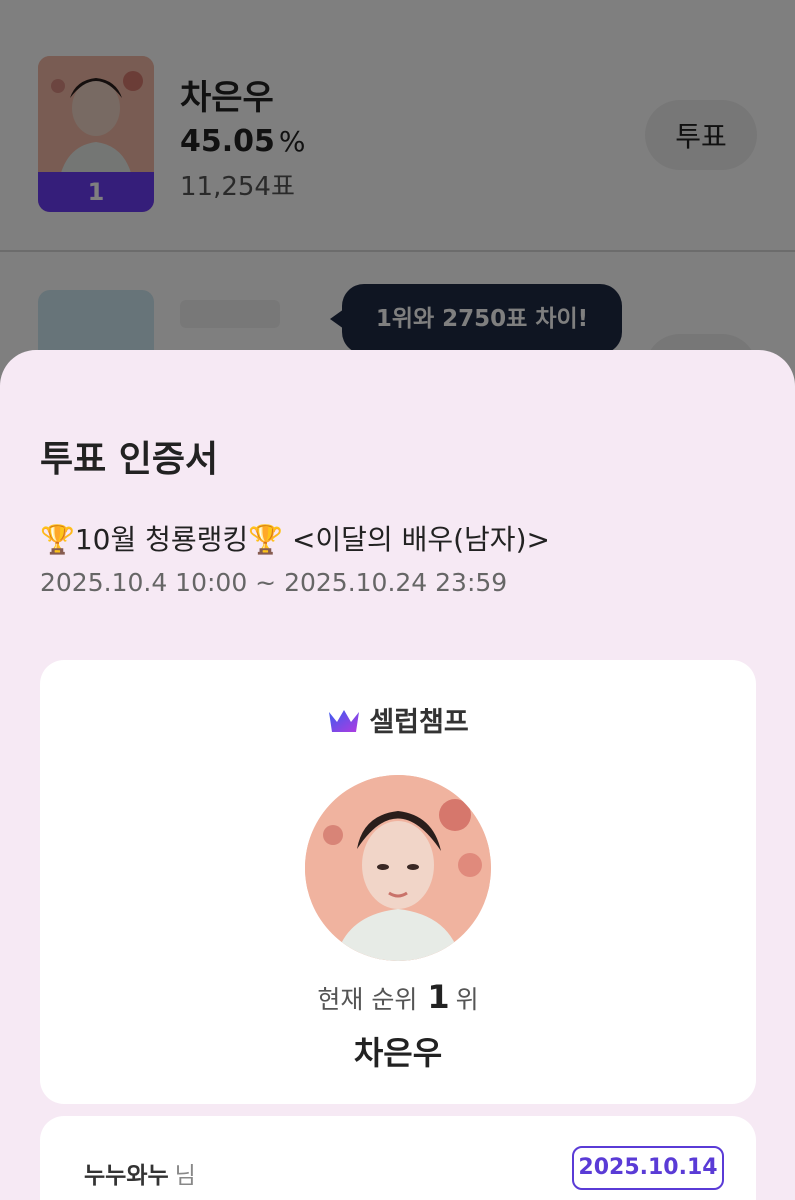 This screenshot has height=1200, width=795. I want to click on voter-nickname: 누누와누, so click(126, 1176).